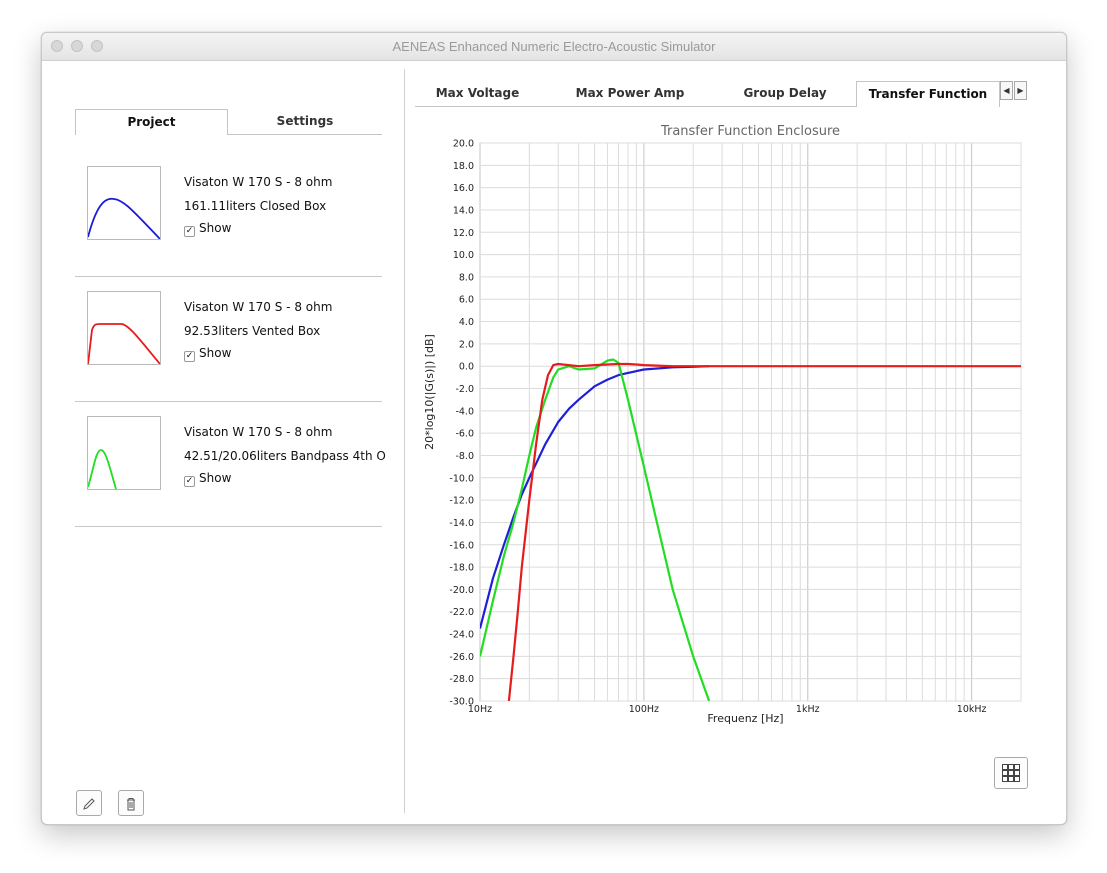  Describe the element at coordinates (461, 657) in the screenshot. I see `y-tick-label: -26.0` at that location.